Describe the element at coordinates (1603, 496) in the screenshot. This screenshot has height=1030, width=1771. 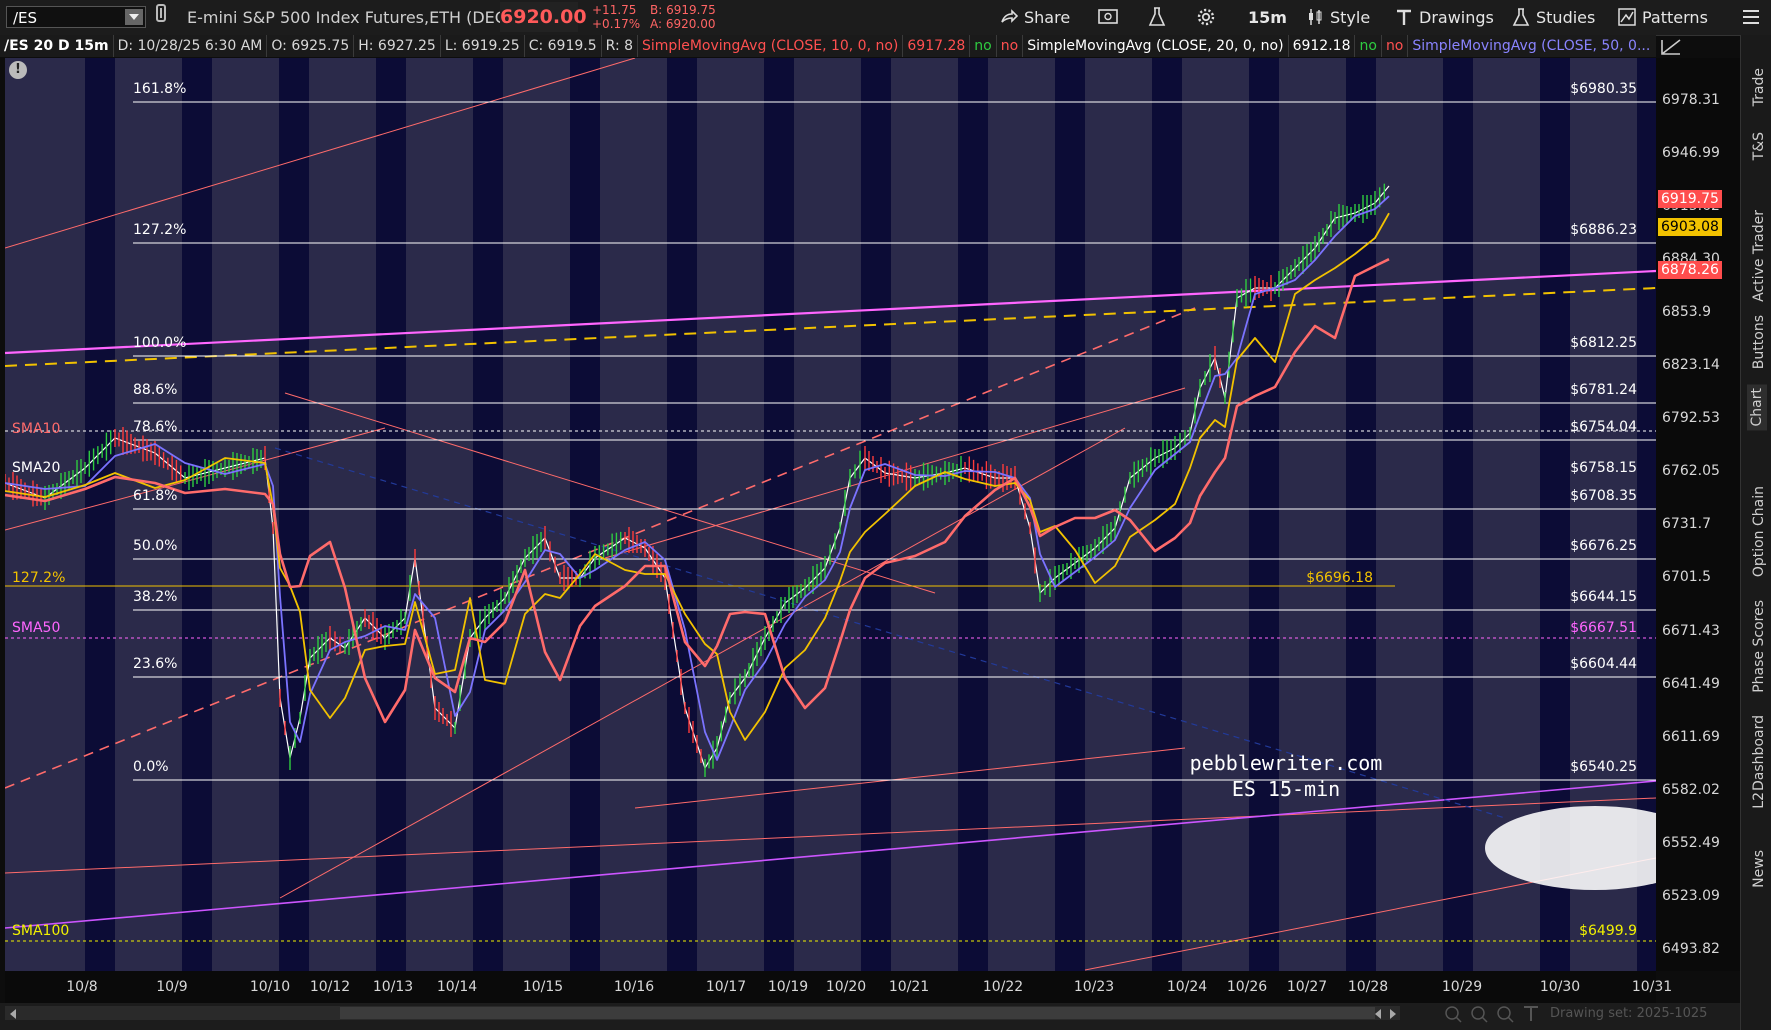
I see `fib-level-price: $6708.35` at that location.